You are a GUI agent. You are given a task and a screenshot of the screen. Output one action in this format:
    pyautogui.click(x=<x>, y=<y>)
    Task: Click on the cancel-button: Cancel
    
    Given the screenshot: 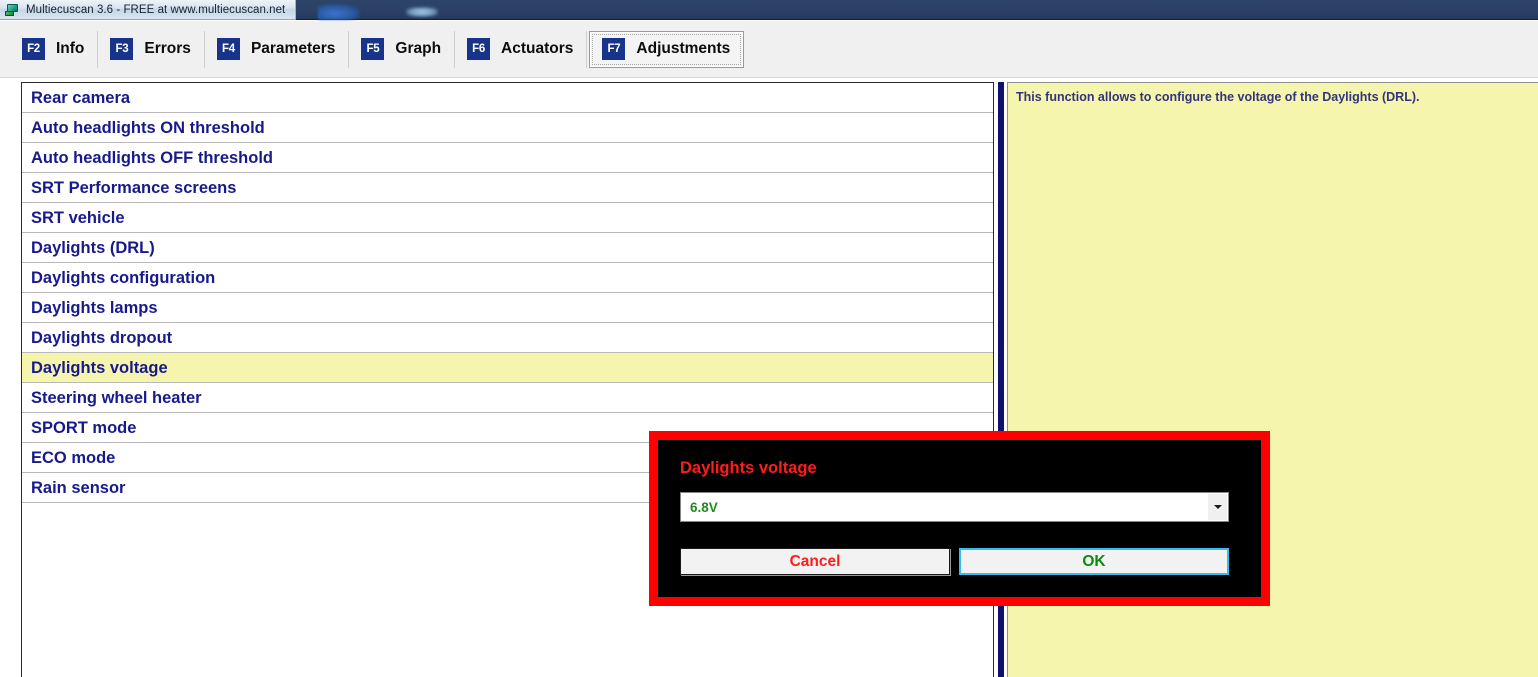 What is the action you would take?
    pyautogui.click(x=815, y=561)
    